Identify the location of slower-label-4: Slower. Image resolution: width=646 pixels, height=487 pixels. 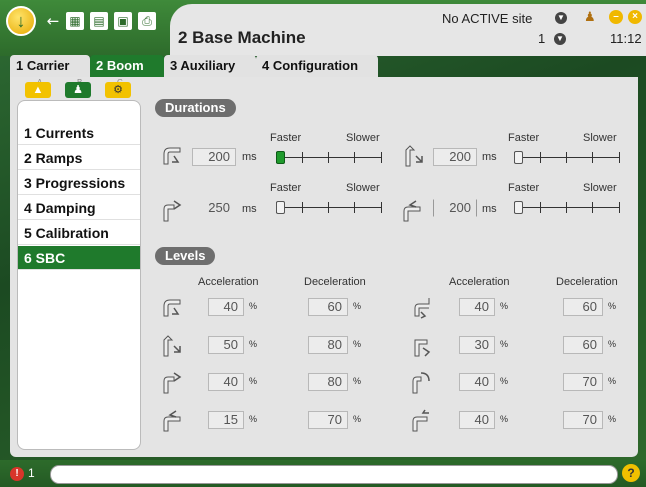
(600, 188).